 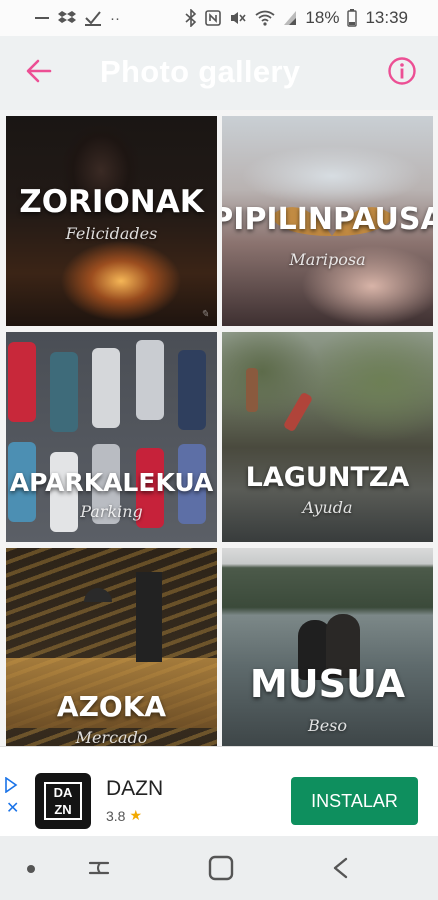 I want to click on status-bar: ·· 18% 13:39, so click(x=219, y=18).